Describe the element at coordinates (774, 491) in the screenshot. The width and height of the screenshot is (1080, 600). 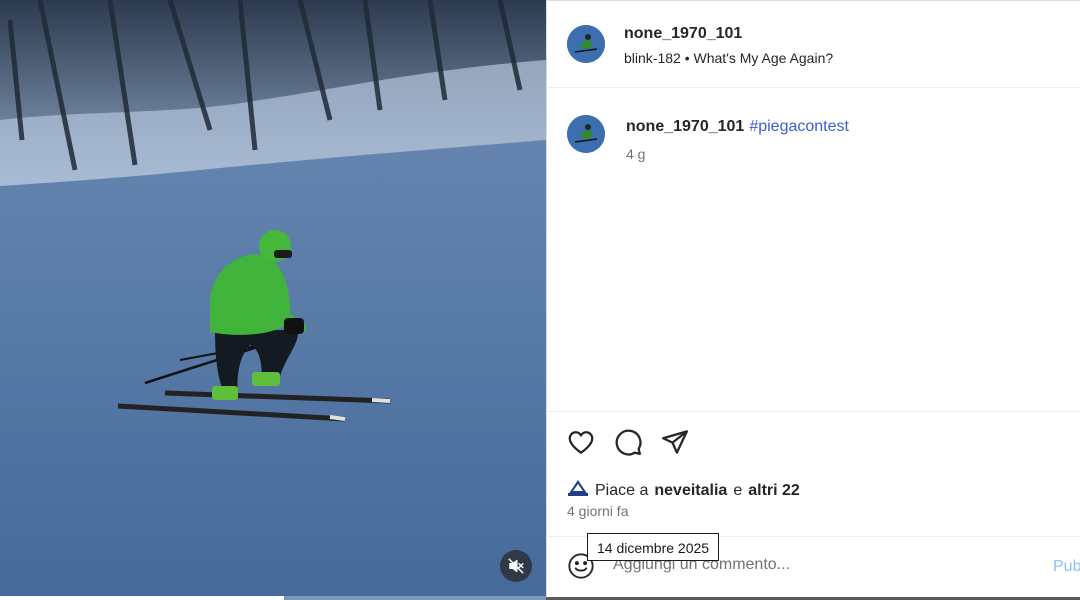
I see `likes-others: altri 22` at that location.